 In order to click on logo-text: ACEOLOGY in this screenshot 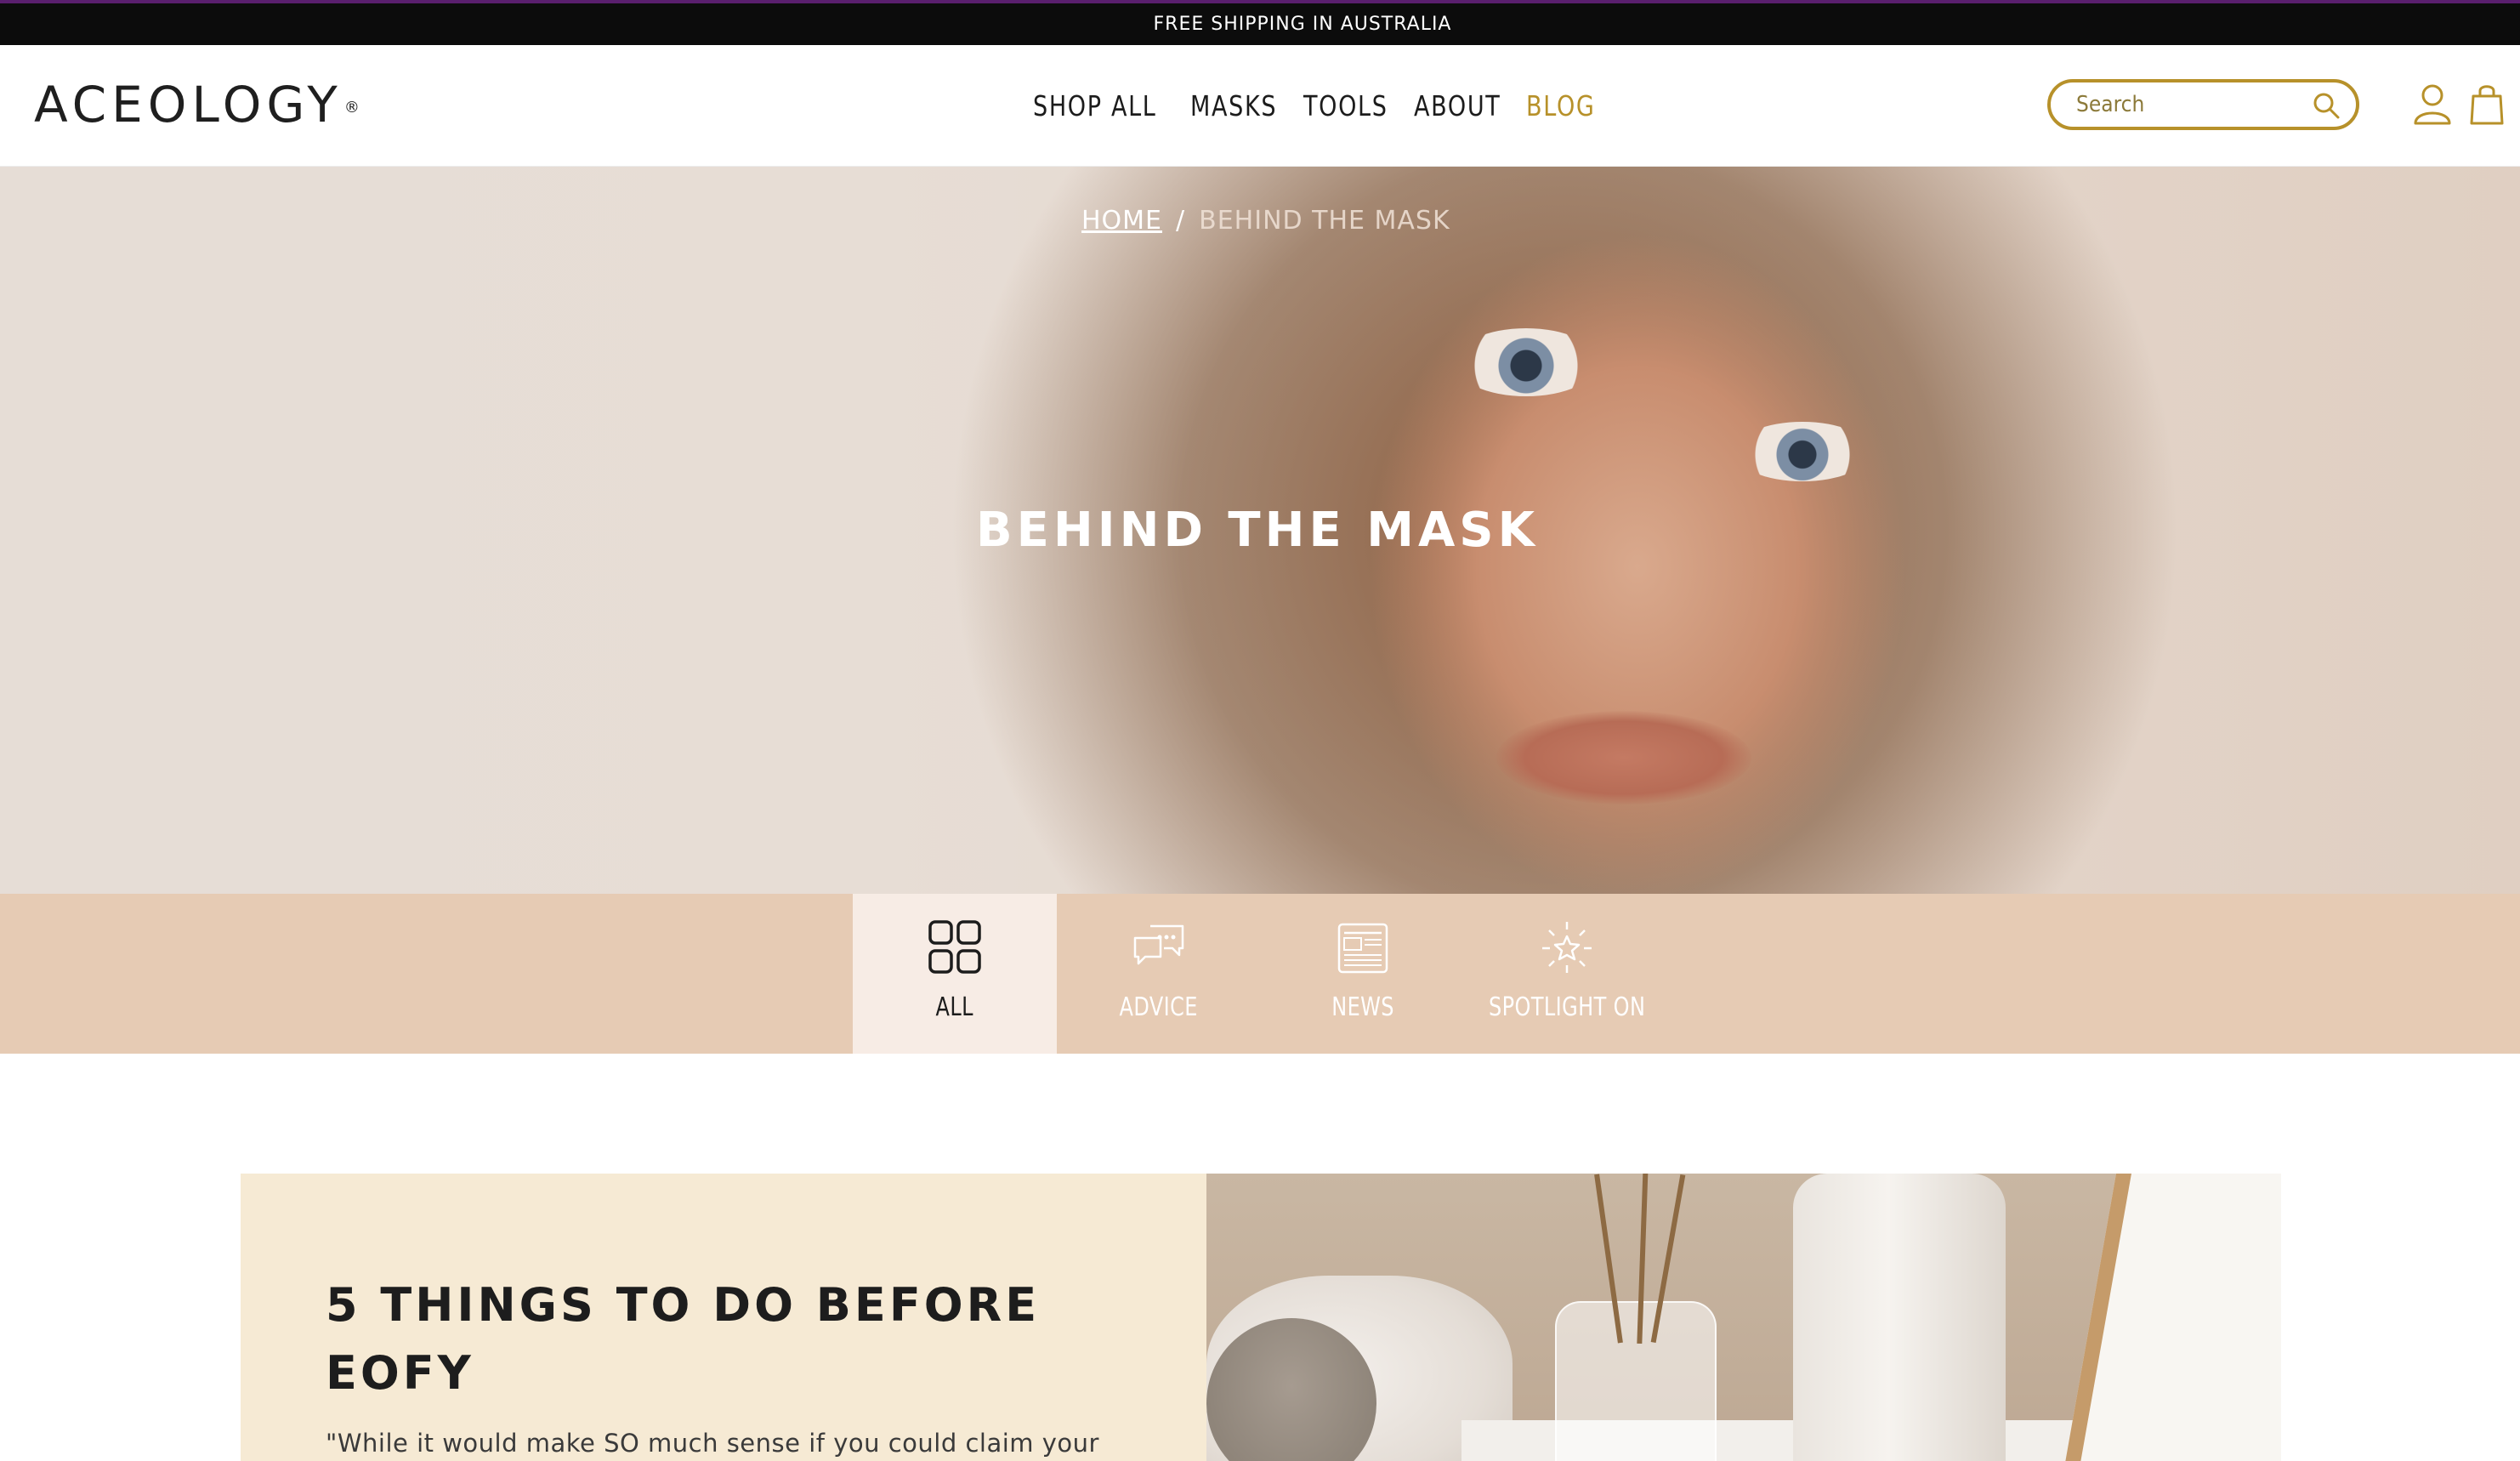, I will do `click(189, 105)`.